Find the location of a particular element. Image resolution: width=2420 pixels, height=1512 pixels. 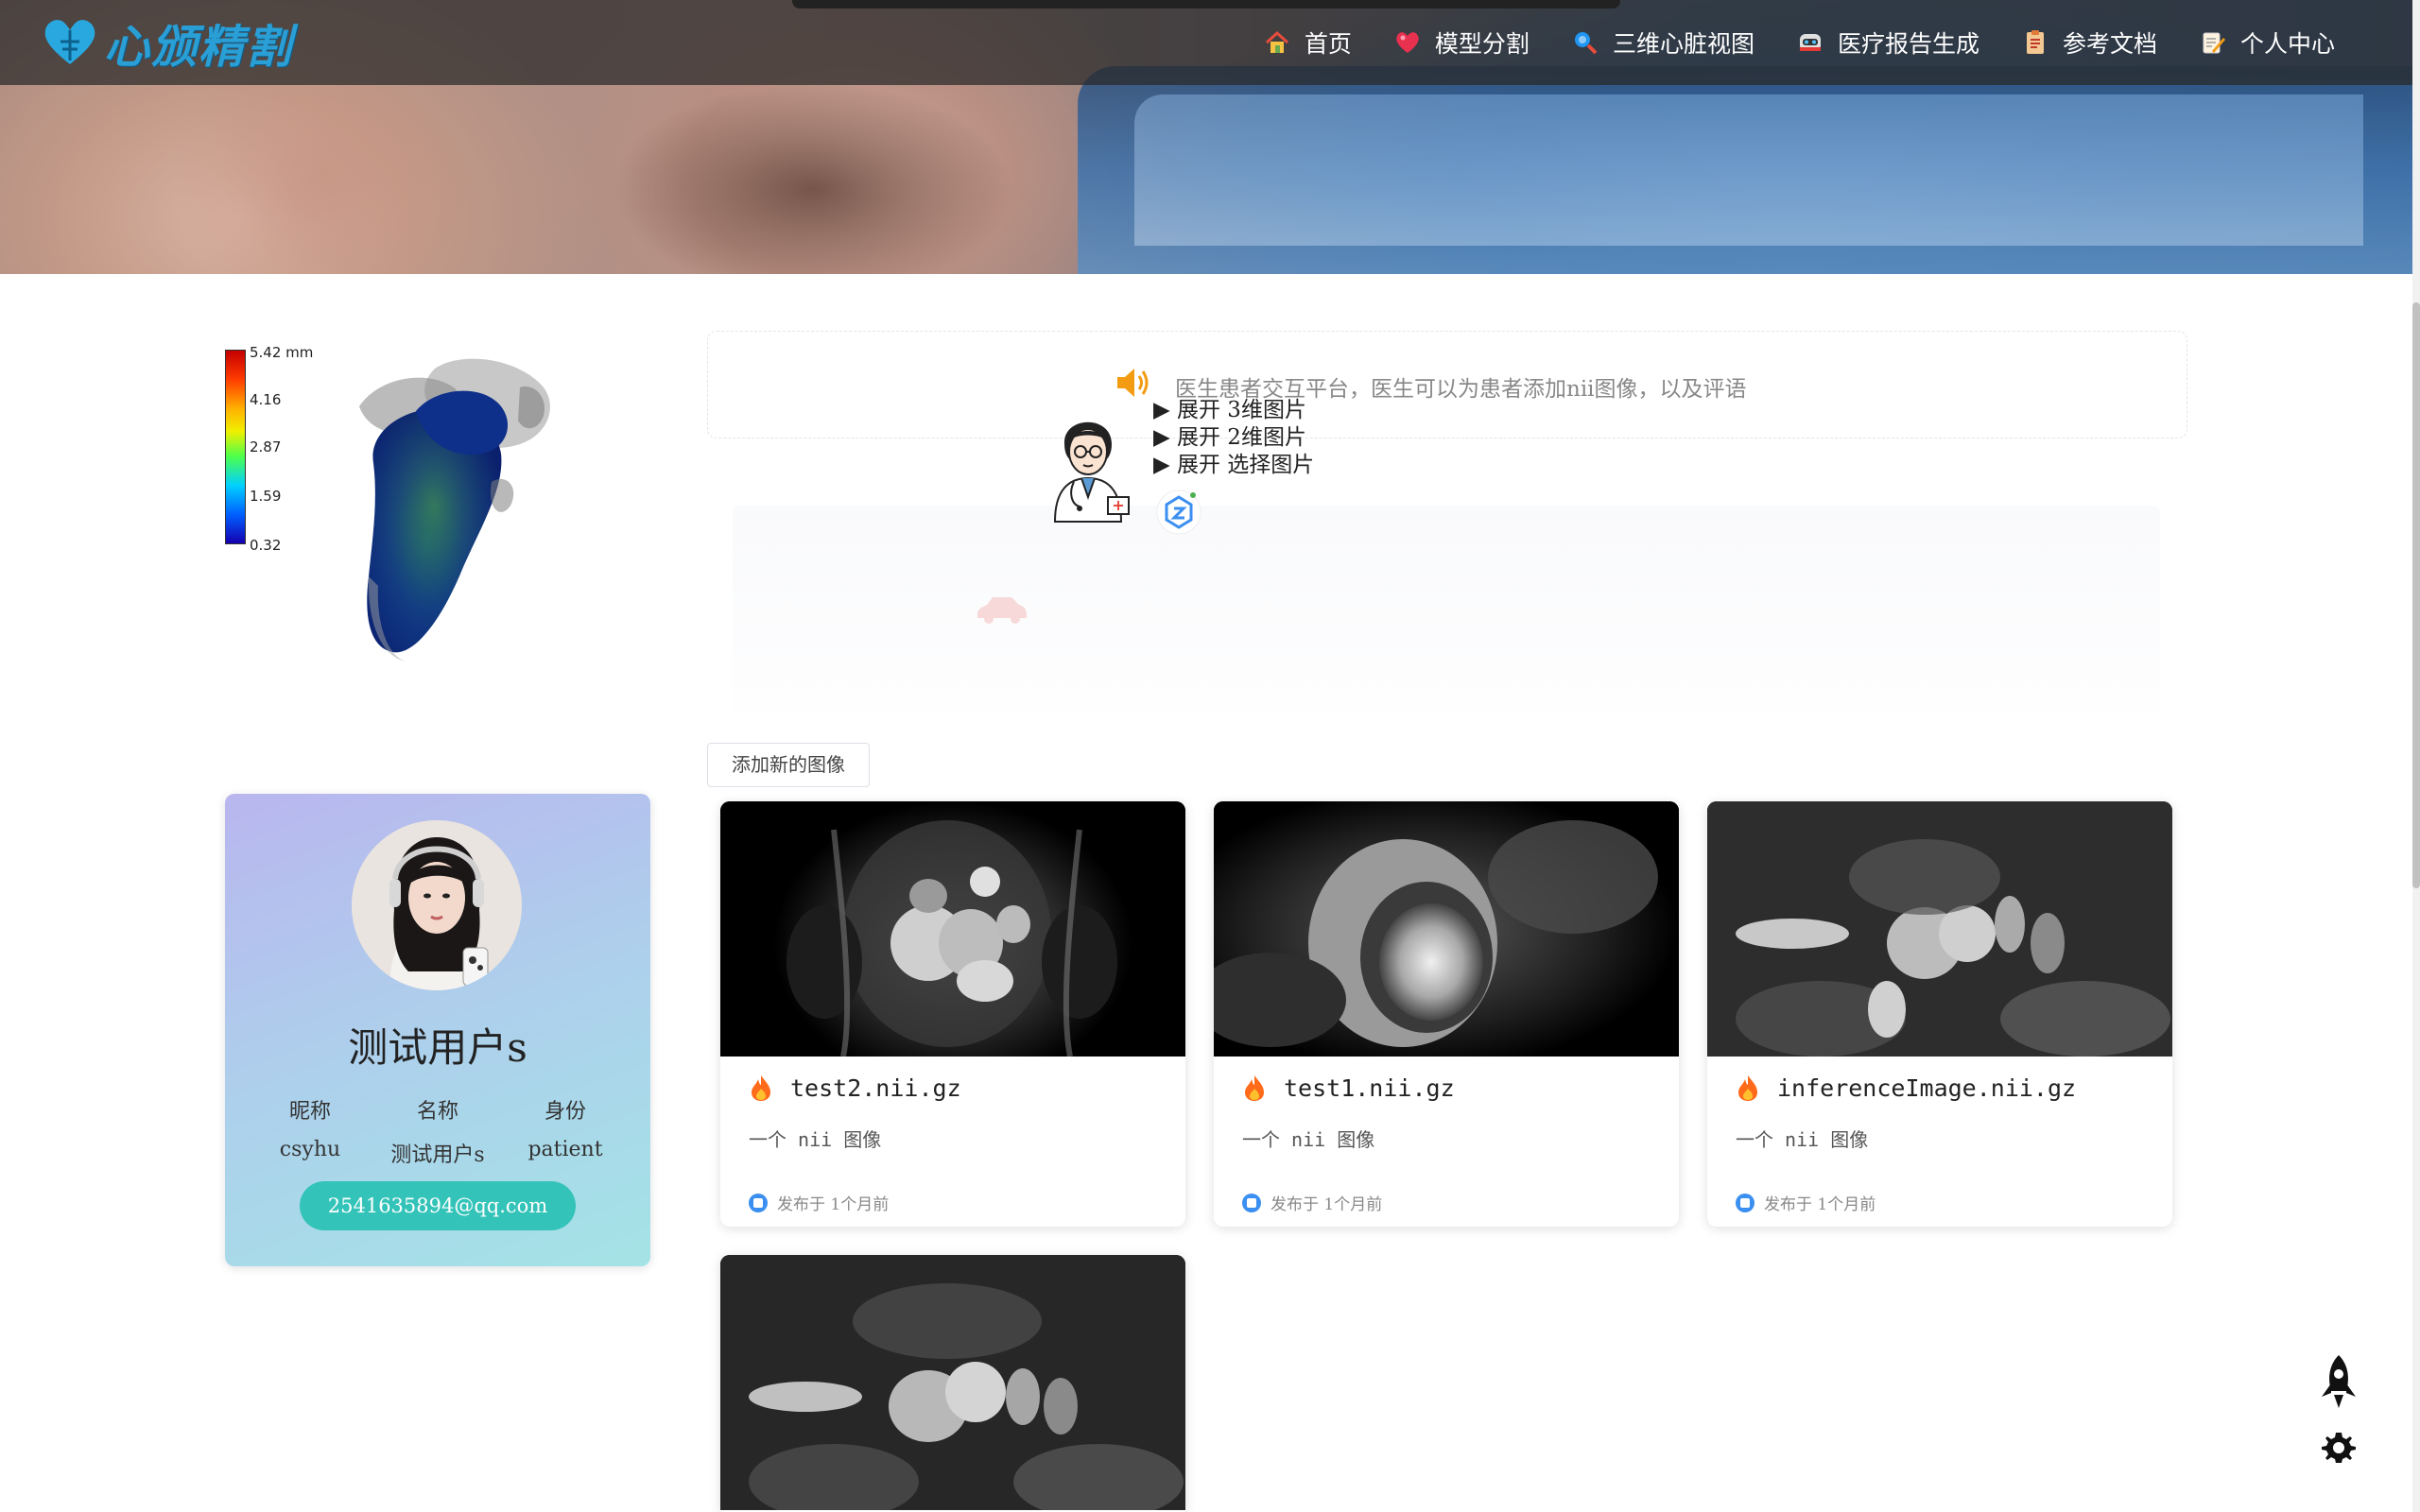

rocket-icon is located at coordinates (2339, 1381).